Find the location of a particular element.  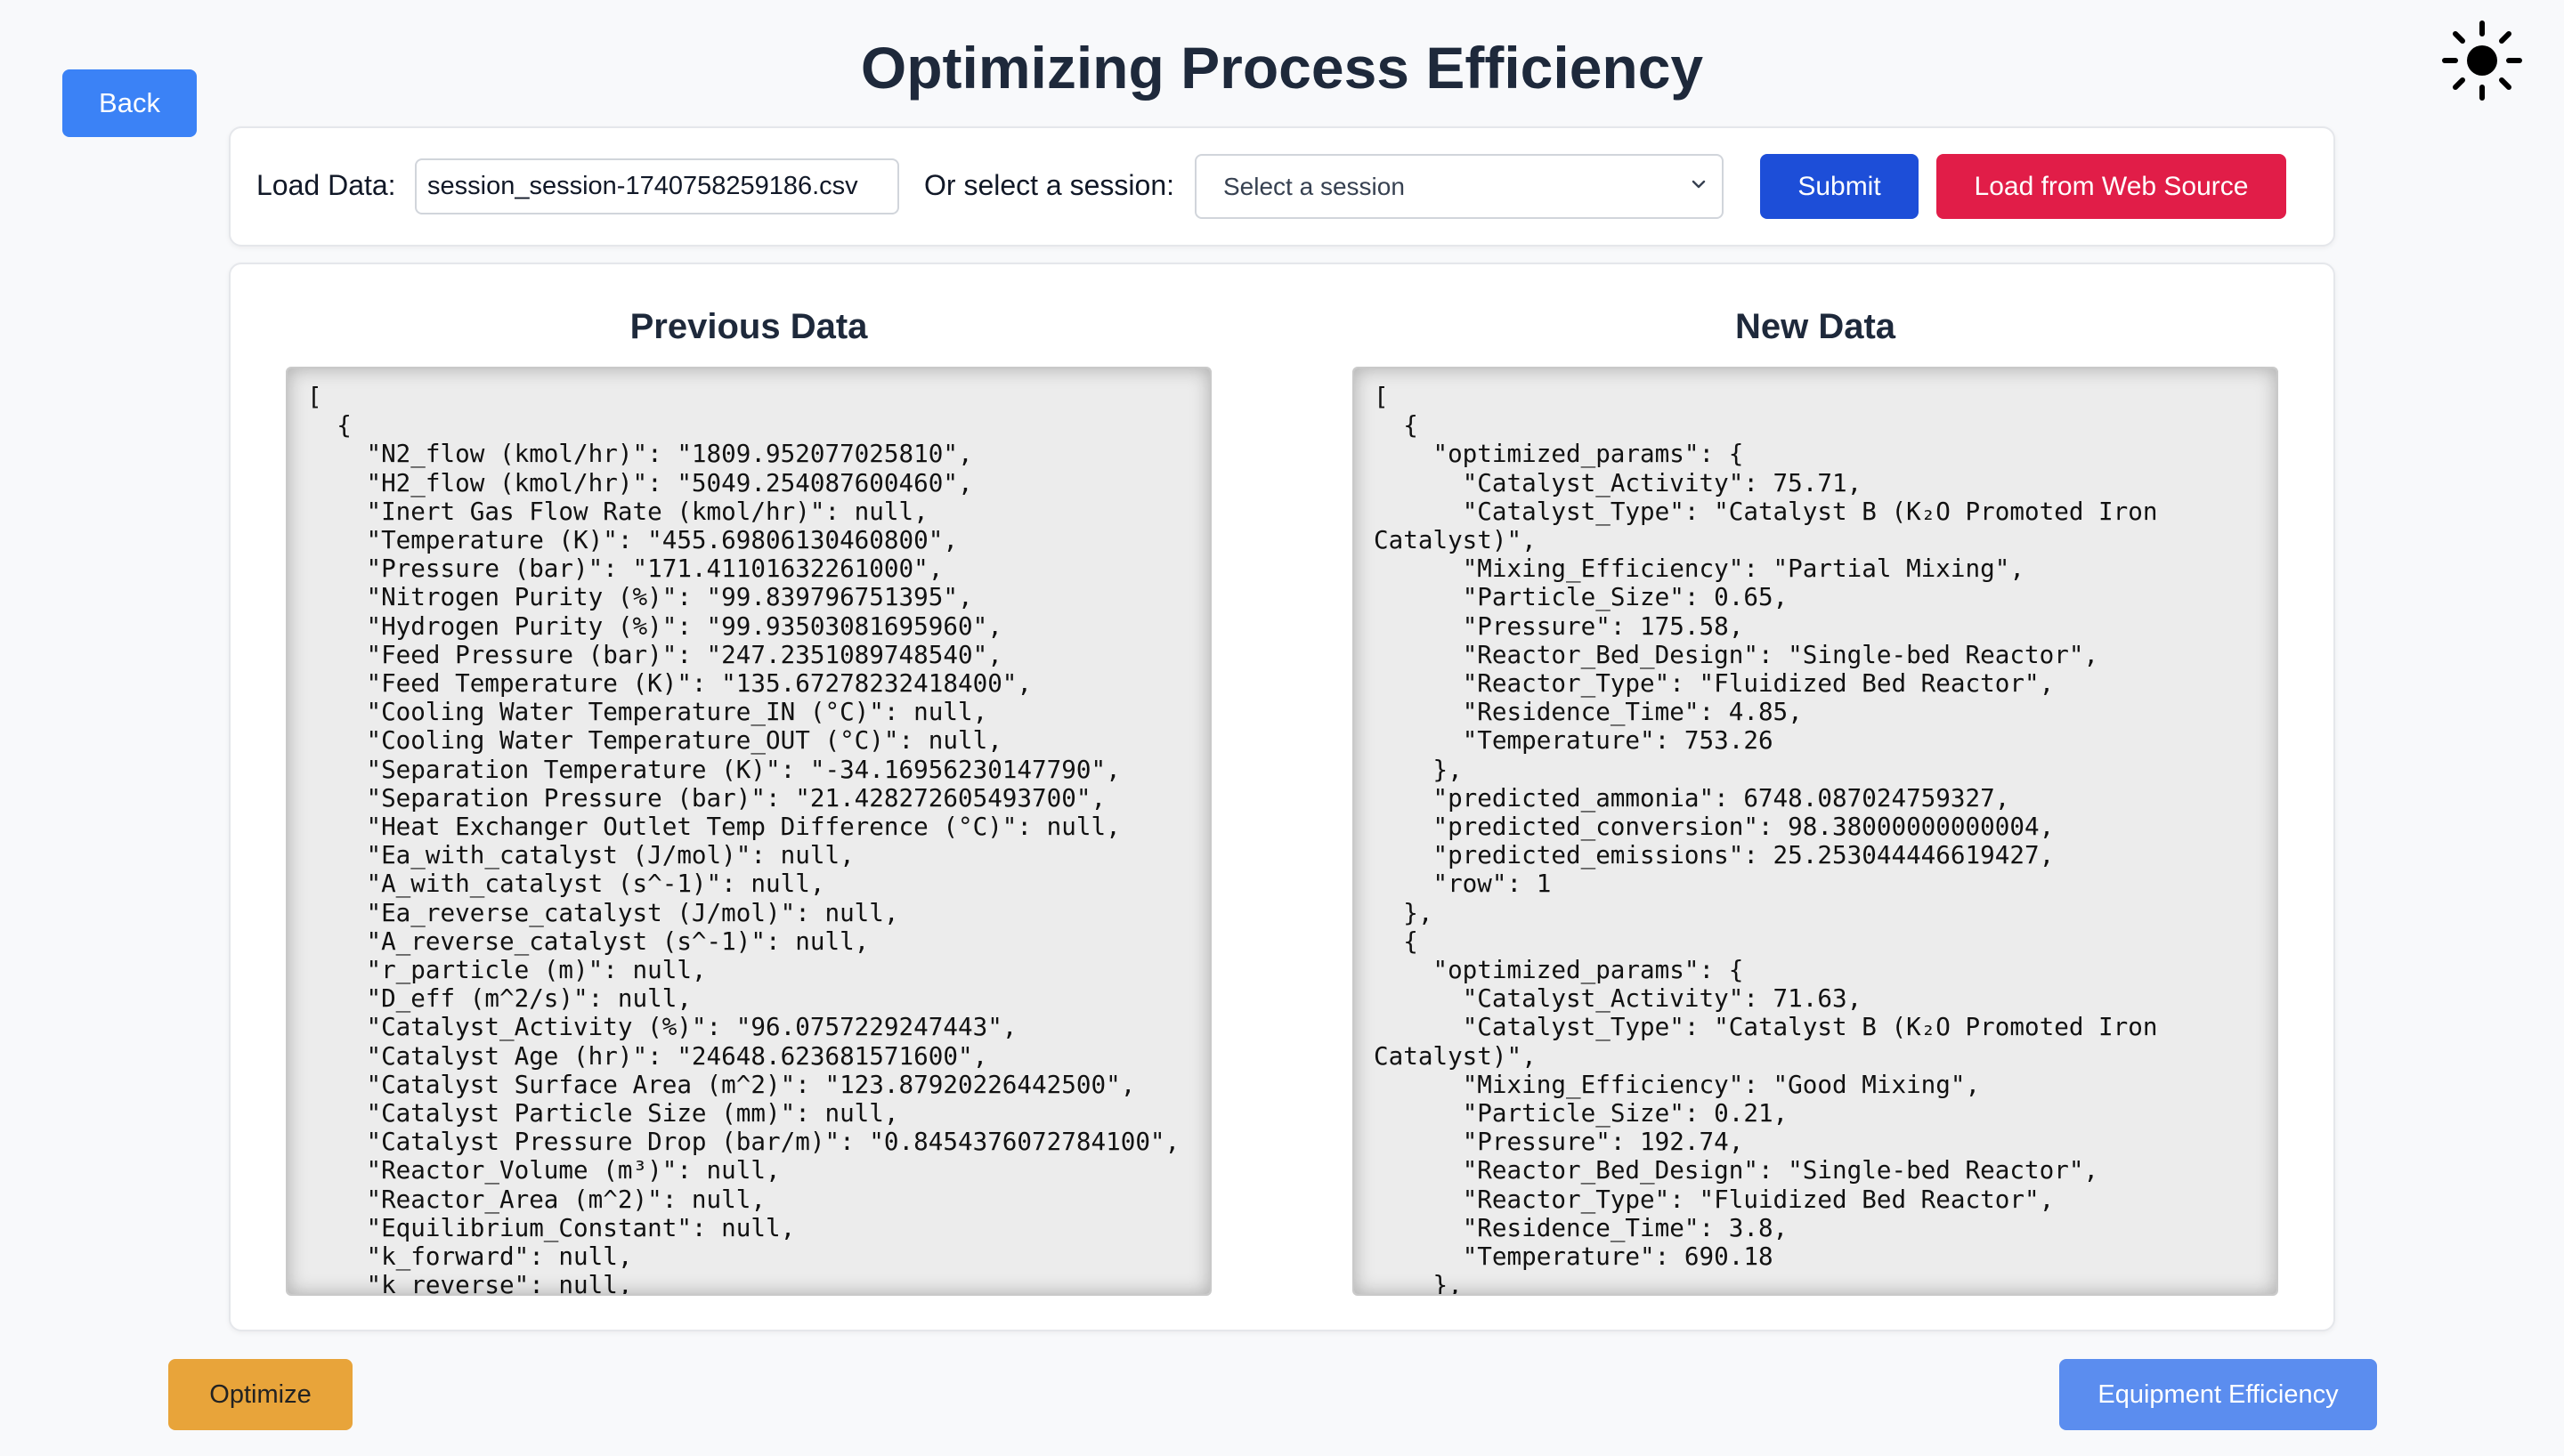

equipment-efficiency-button: Equipment Efficiency is located at coordinates (2218, 1394).